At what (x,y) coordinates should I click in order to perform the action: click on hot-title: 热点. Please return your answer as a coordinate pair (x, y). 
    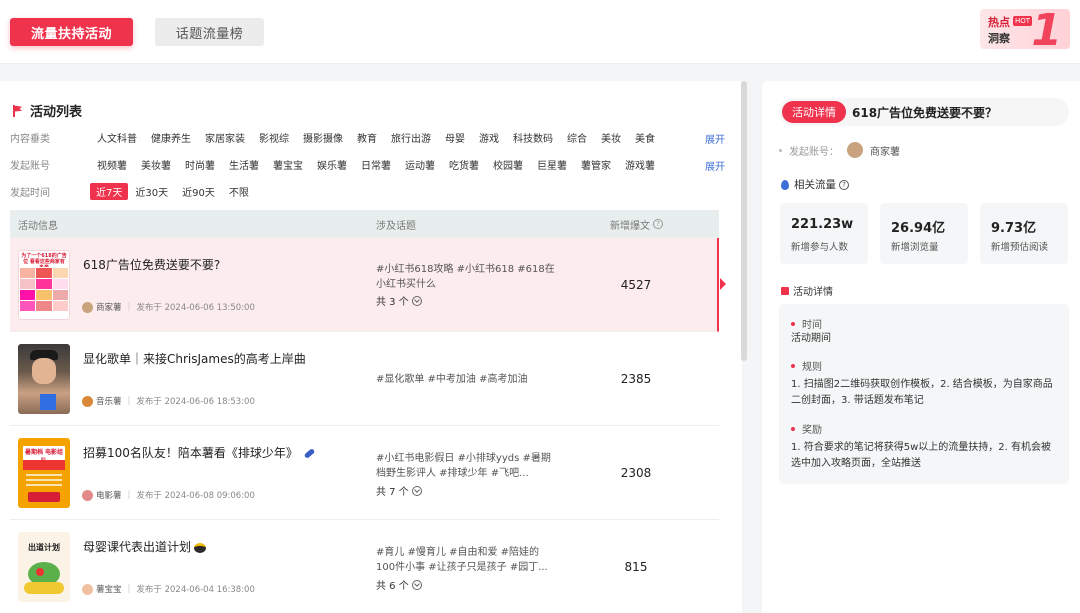
    Looking at the image, I should click on (999, 22).